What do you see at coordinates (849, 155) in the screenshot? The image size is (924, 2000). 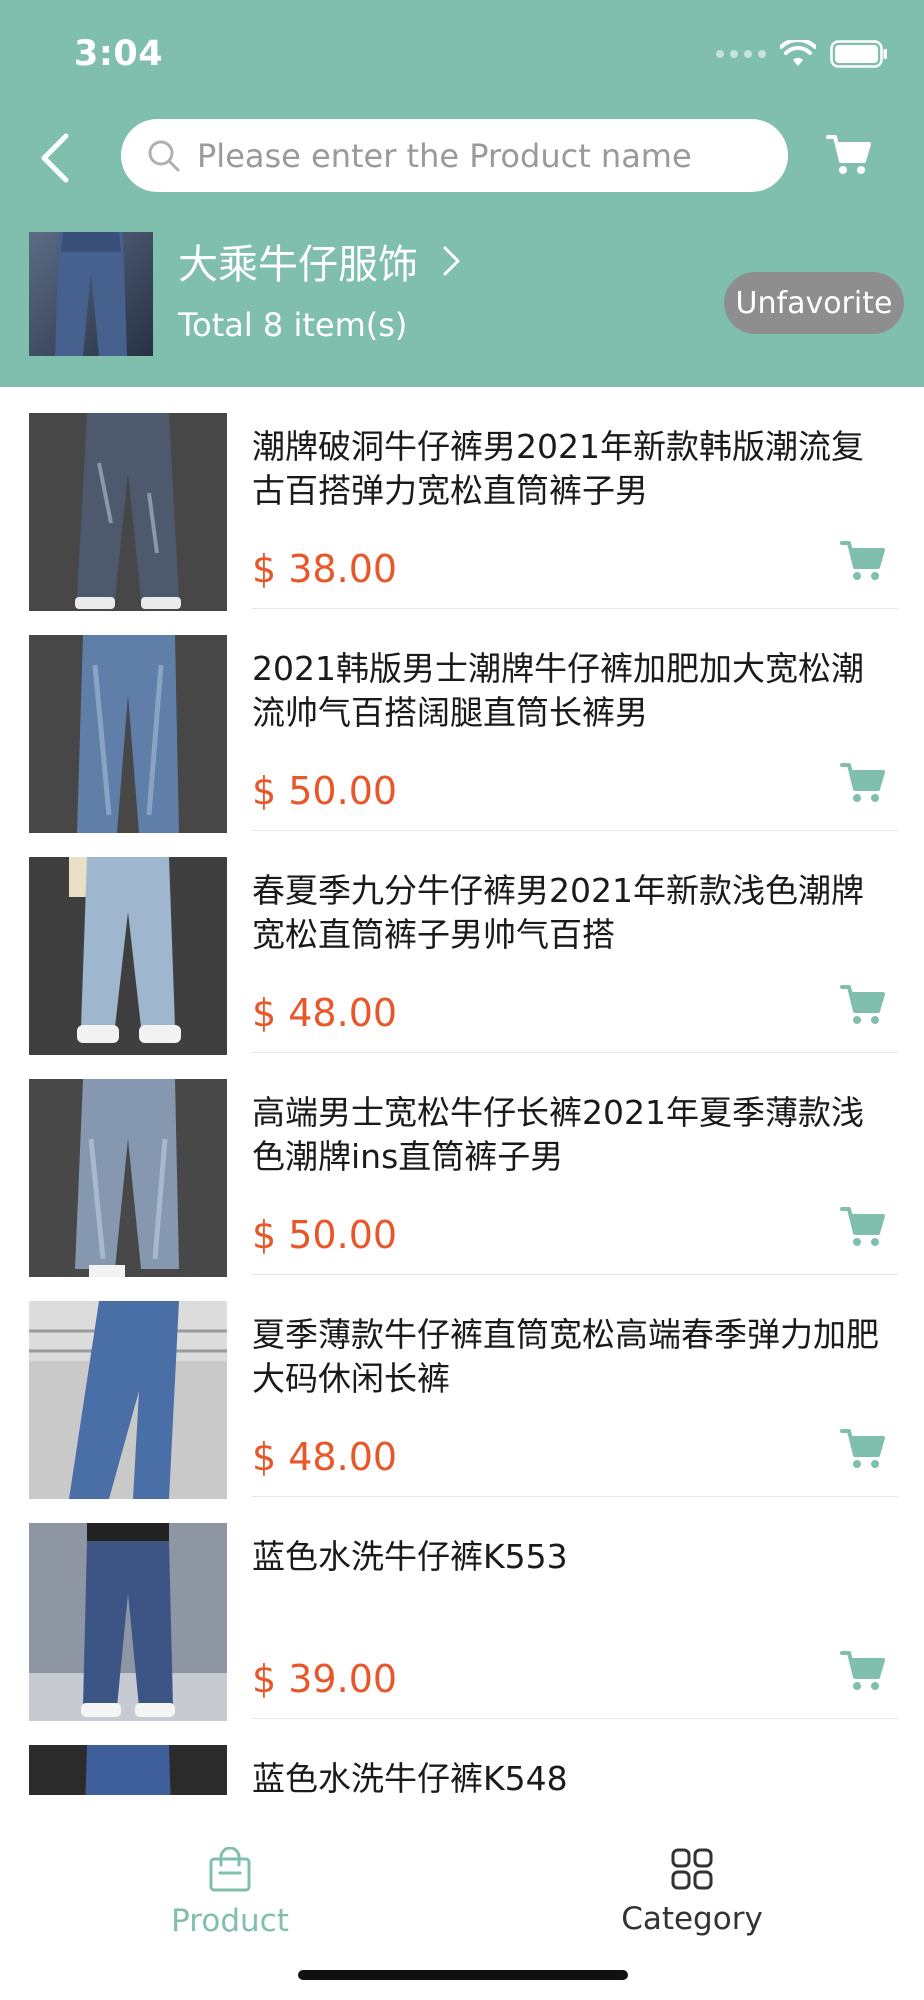 I see `cart-icon` at bounding box center [849, 155].